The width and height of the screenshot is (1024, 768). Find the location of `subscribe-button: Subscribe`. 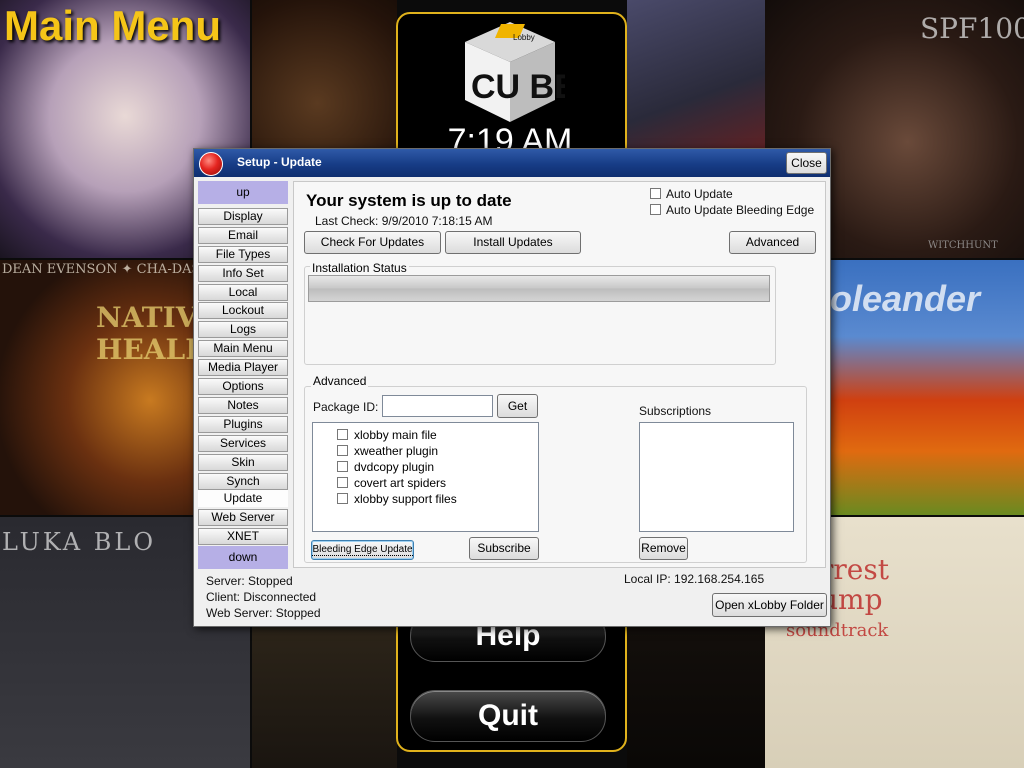

subscribe-button: Subscribe is located at coordinates (504, 548).